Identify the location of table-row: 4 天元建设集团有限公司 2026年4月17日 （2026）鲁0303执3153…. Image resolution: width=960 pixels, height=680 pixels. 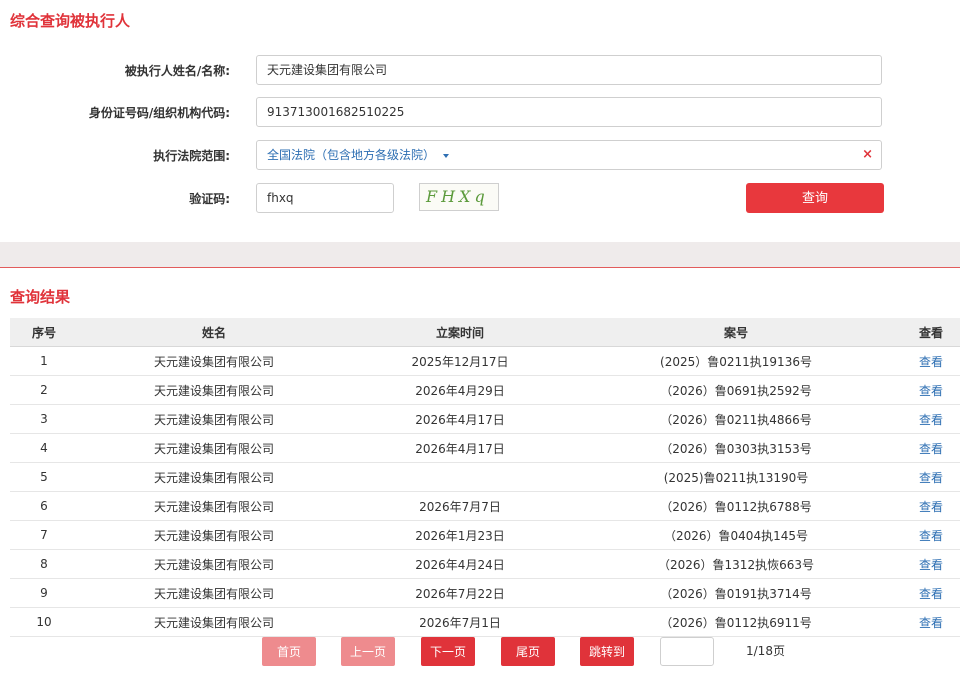
(485, 448).